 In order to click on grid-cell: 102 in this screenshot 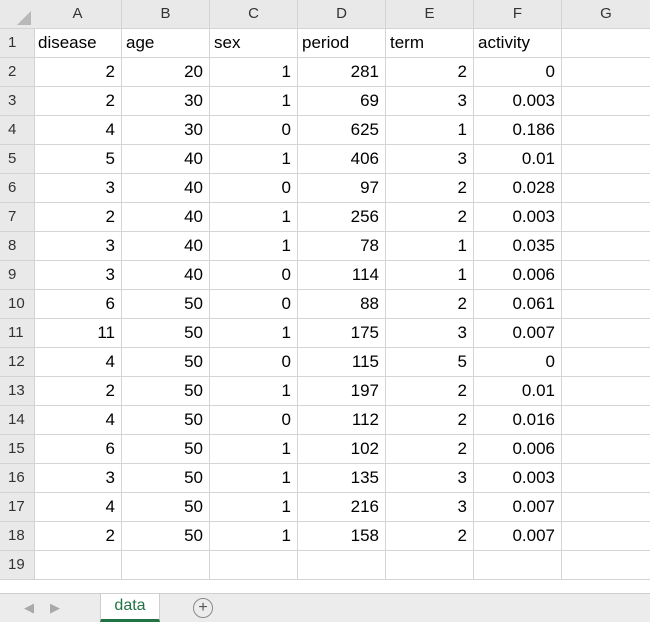, I will do `click(342, 449)`.